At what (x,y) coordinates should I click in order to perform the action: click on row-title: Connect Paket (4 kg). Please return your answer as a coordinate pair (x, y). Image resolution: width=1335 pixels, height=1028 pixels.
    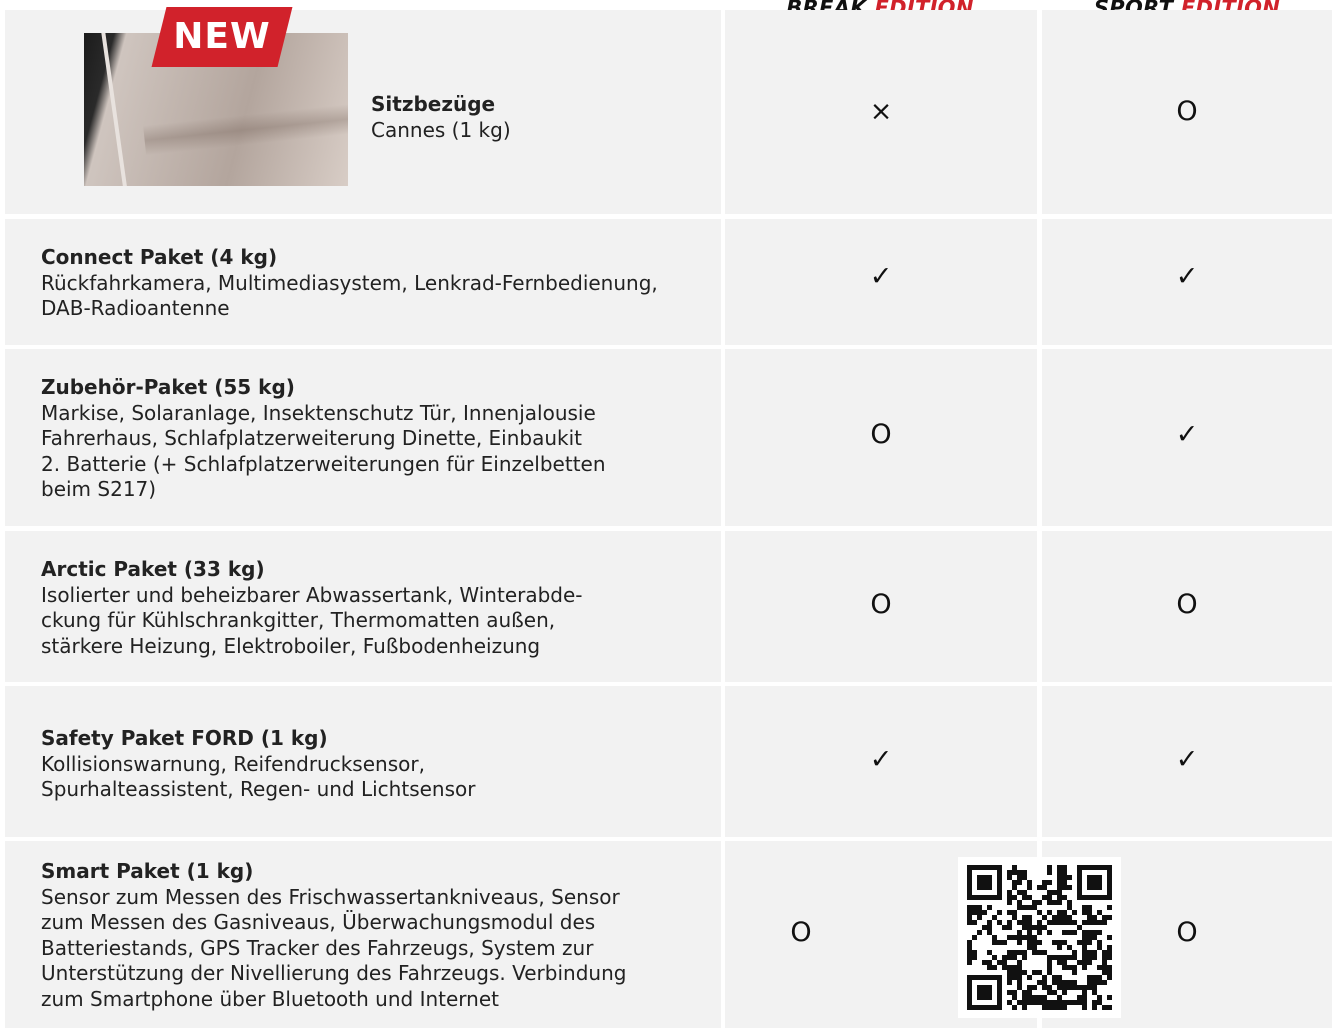
    Looking at the image, I should click on (159, 257).